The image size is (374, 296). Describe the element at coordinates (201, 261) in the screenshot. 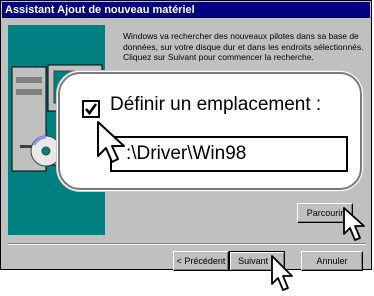

I see `previous-button: < Précédent` at that location.